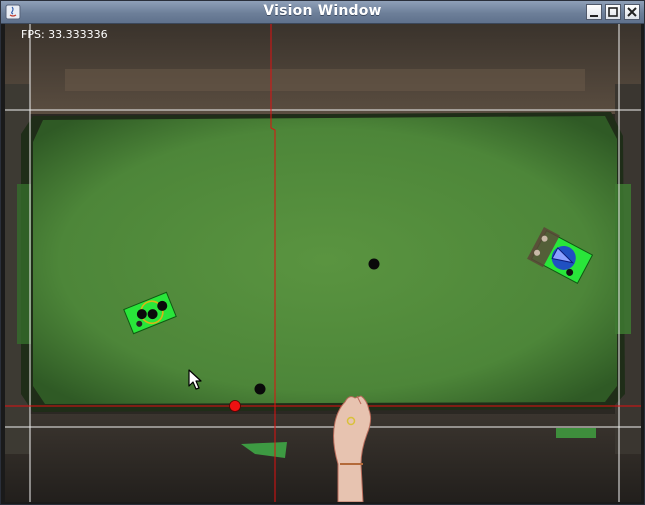 Image resolution: width=645 pixels, height=505 pixels. Describe the element at coordinates (195, 379) in the screenshot. I see `arrow-cursor-icon` at that location.